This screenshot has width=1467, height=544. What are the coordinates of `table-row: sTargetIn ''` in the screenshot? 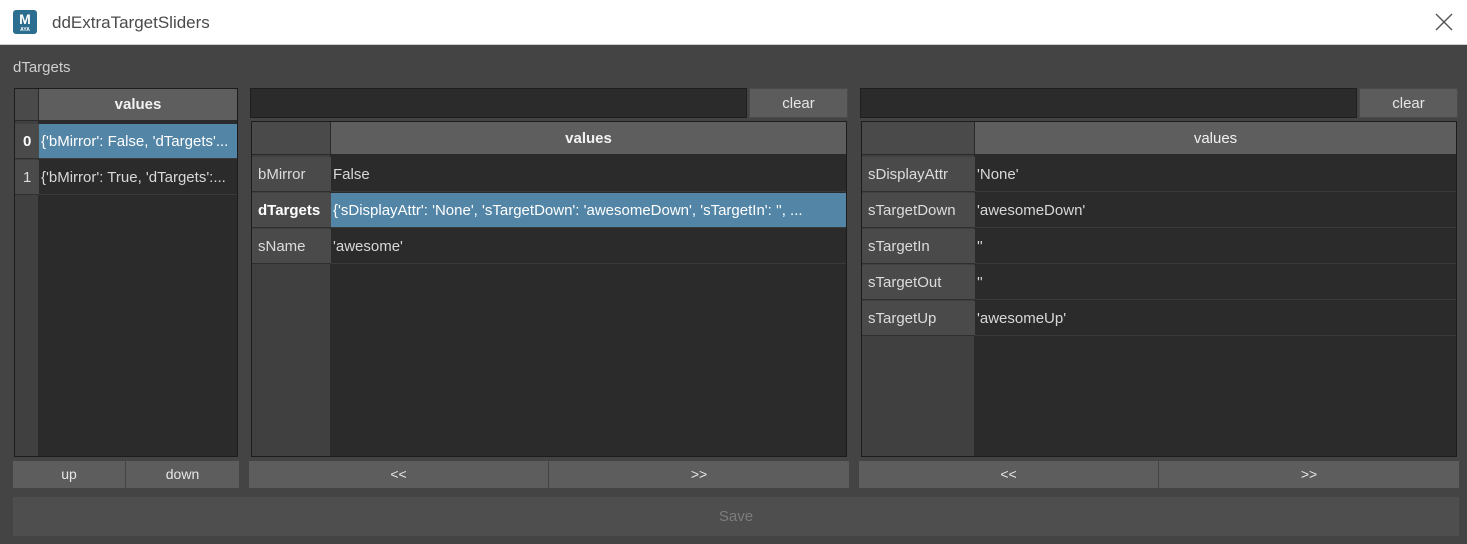 It's located at (1159, 247).